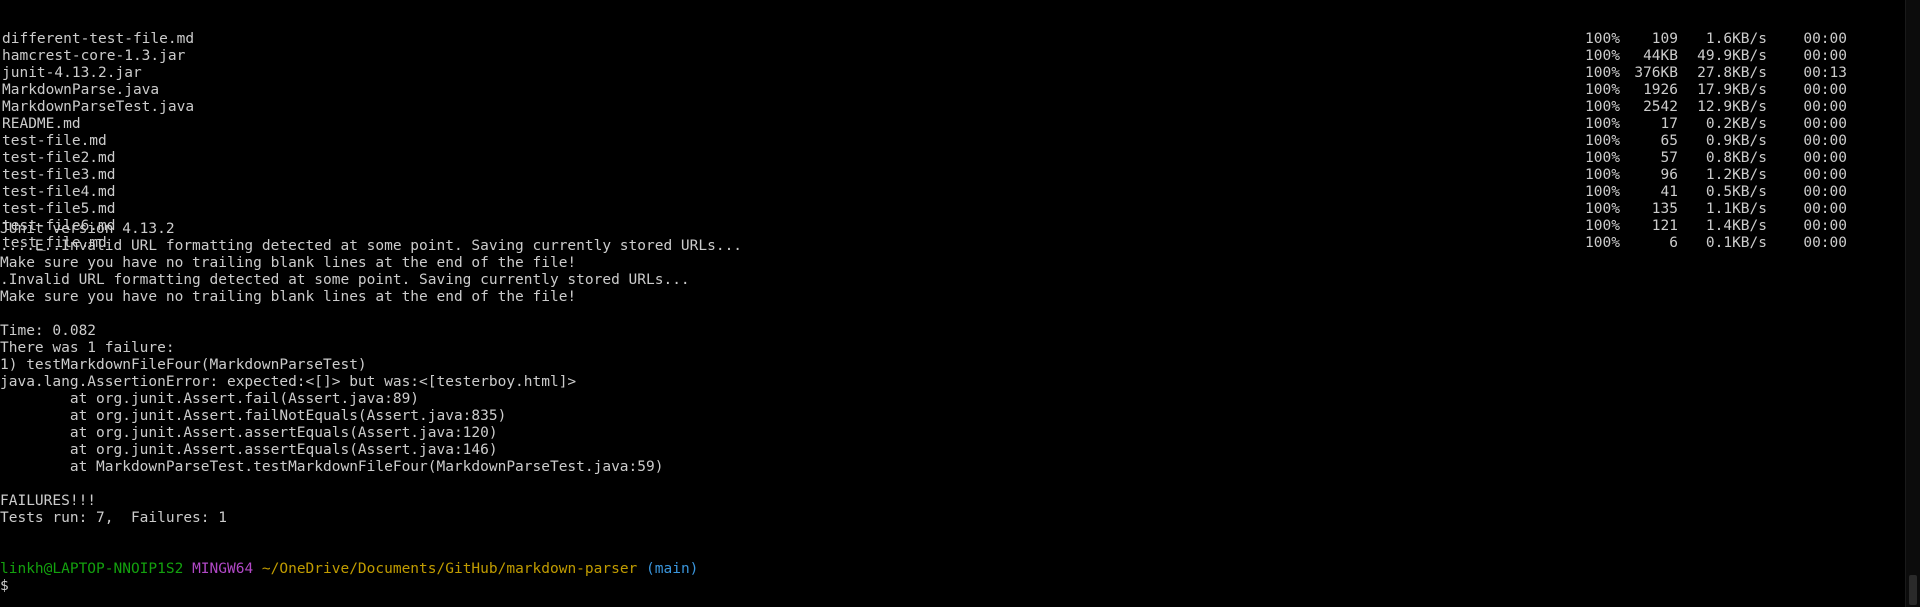 This screenshot has width=1920, height=607. What do you see at coordinates (98, 107) in the screenshot?
I see `transfer-filename: MarkdownParseTest.java` at bounding box center [98, 107].